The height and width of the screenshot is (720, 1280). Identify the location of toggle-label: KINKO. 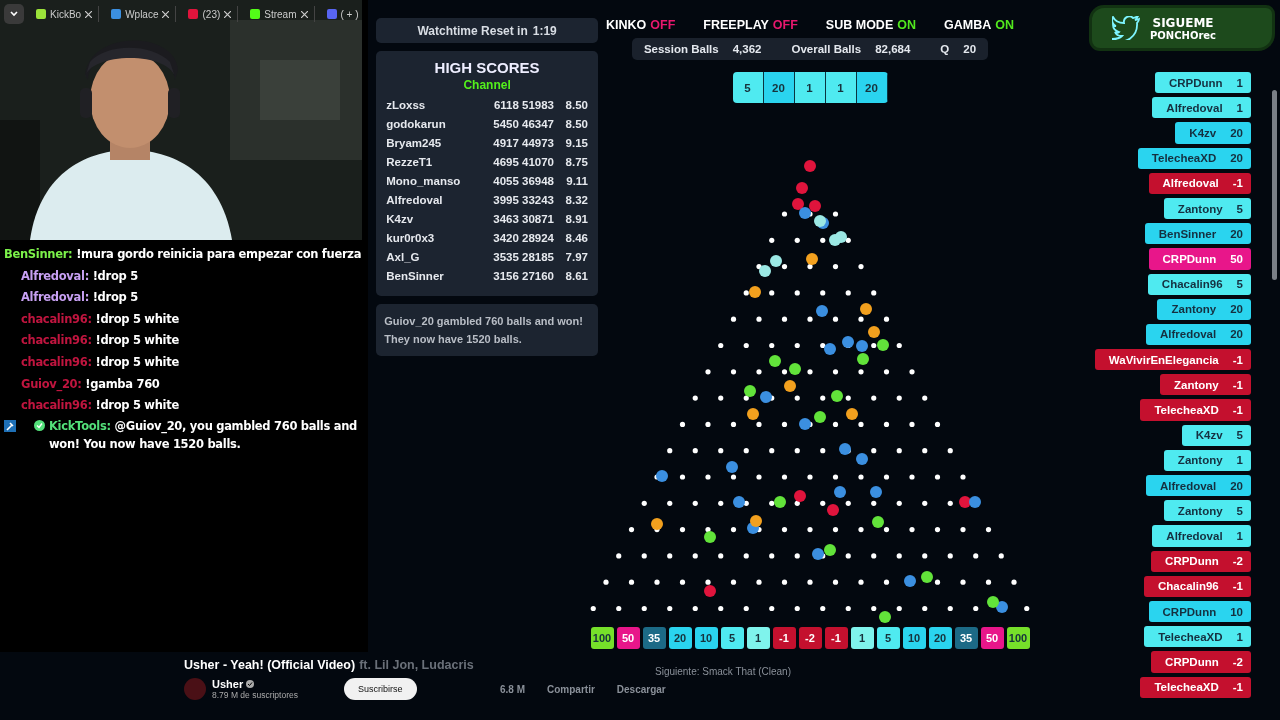
(626, 25).